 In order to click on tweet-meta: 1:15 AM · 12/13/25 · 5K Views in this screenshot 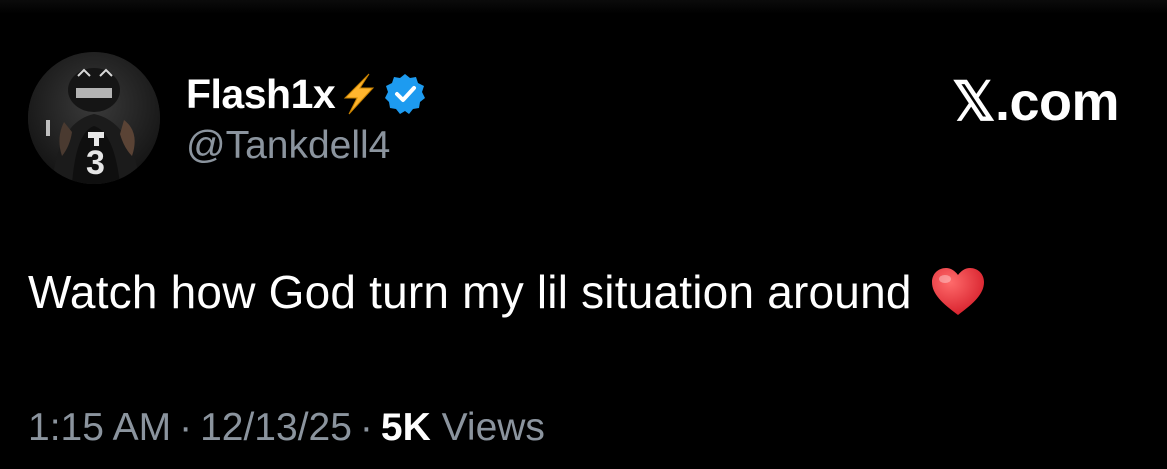, I will do `click(286, 428)`.